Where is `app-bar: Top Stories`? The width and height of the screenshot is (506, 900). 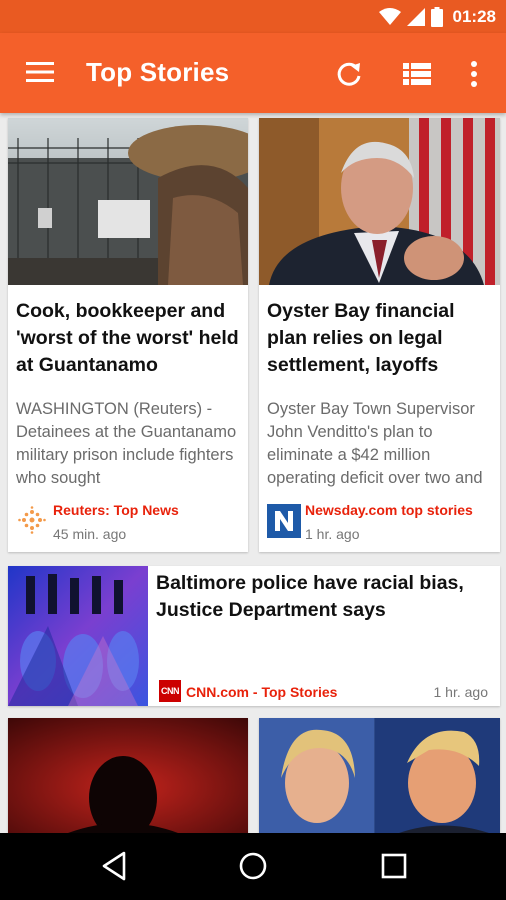
app-bar: Top Stories is located at coordinates (253, 73).